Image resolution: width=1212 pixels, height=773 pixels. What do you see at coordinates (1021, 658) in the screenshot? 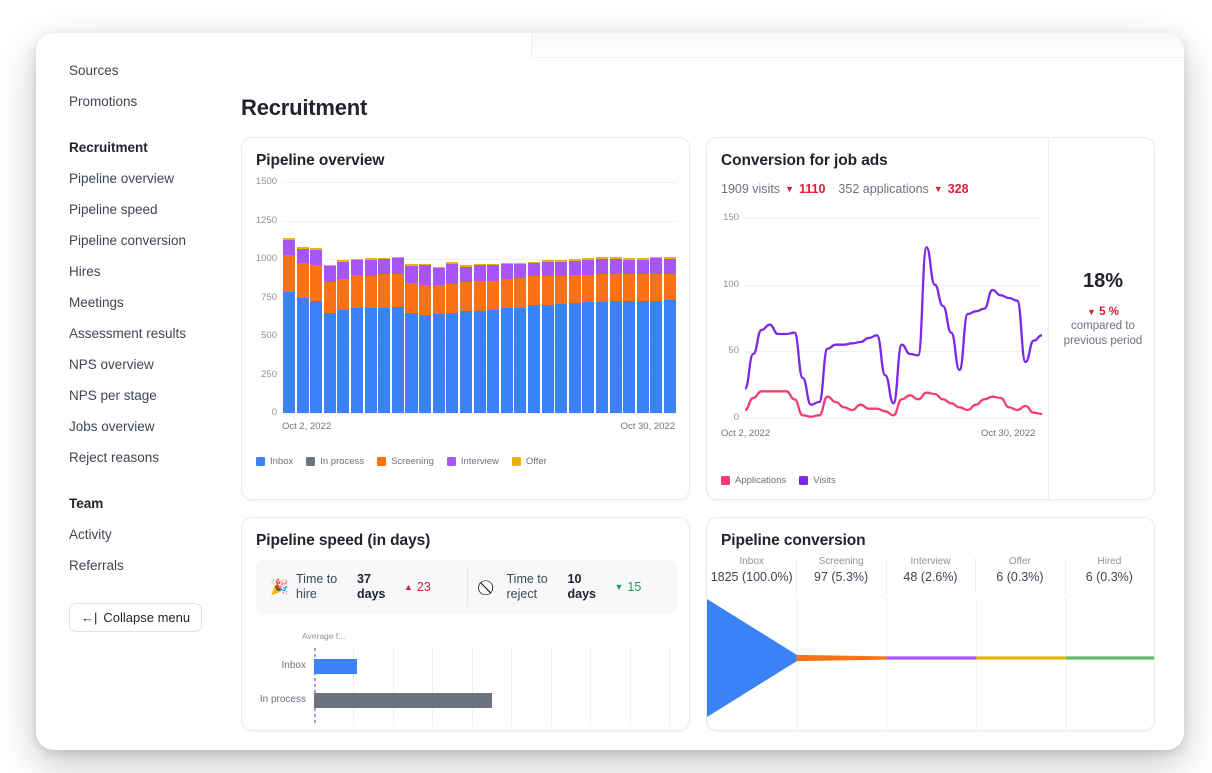
I see `funnel-segment-offer` at bounding box center [1021, 658].